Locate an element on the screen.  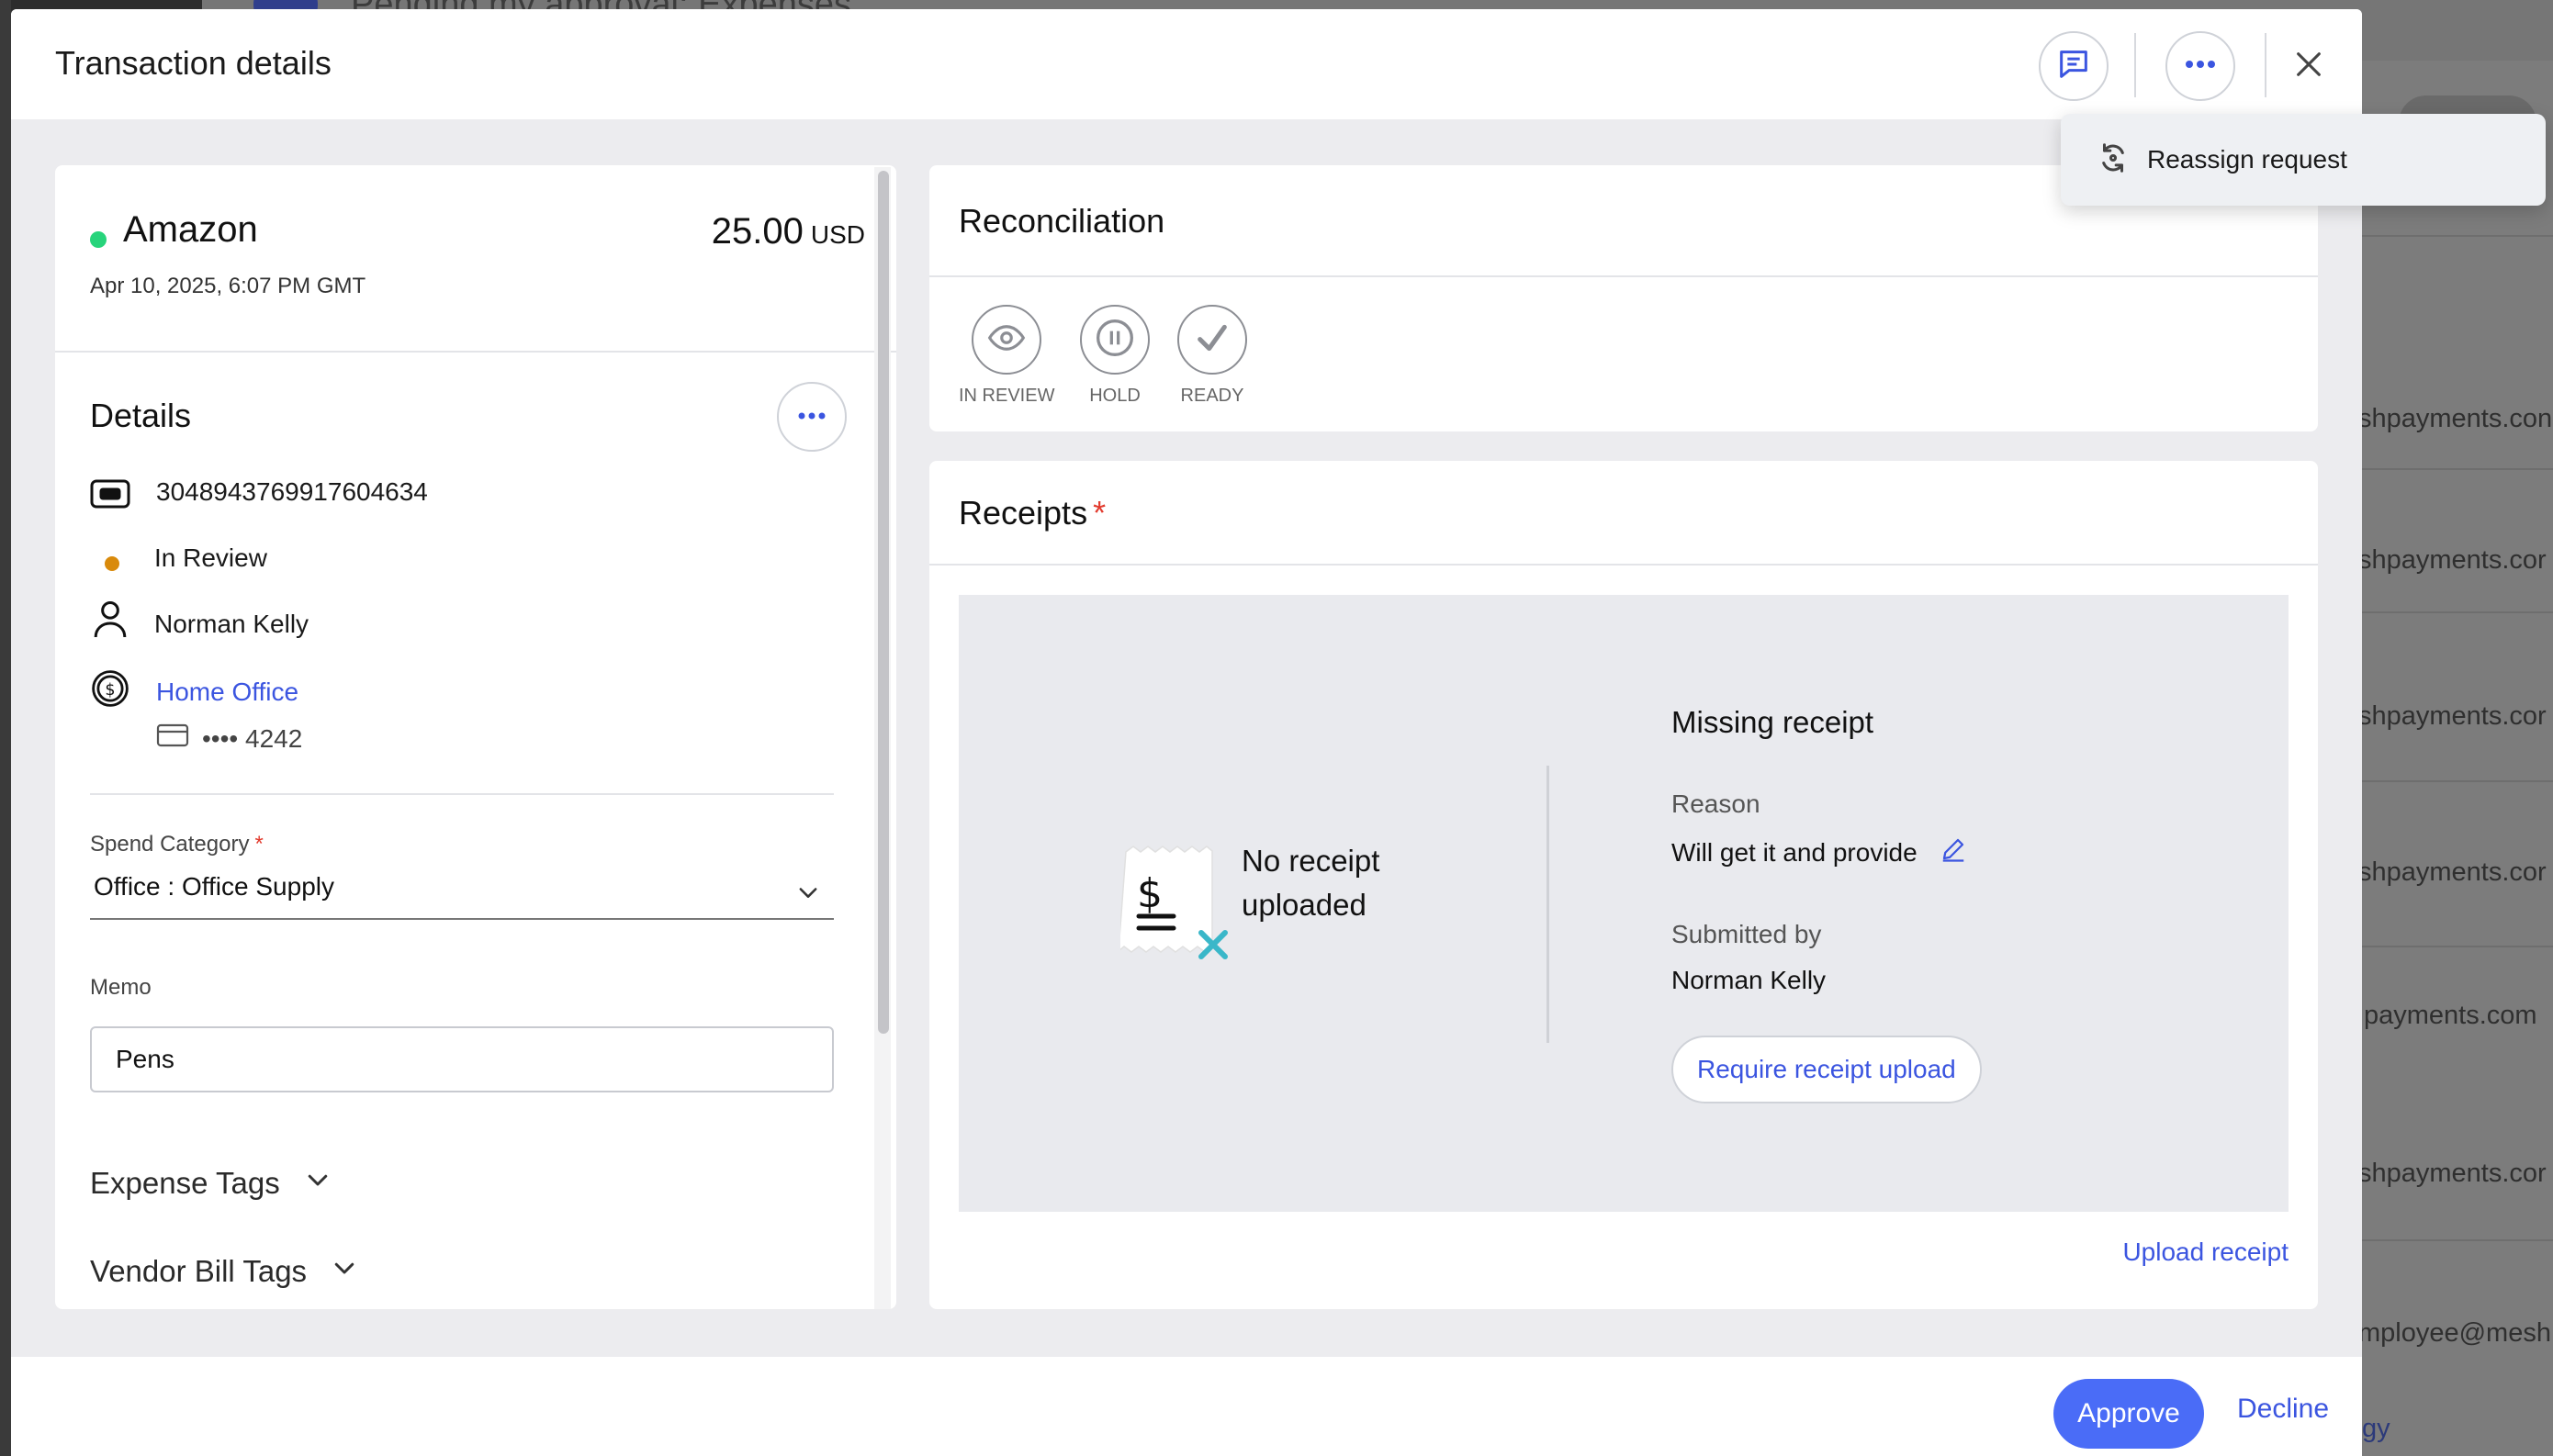
review-status: In Review is located at coordinates (210, 557).